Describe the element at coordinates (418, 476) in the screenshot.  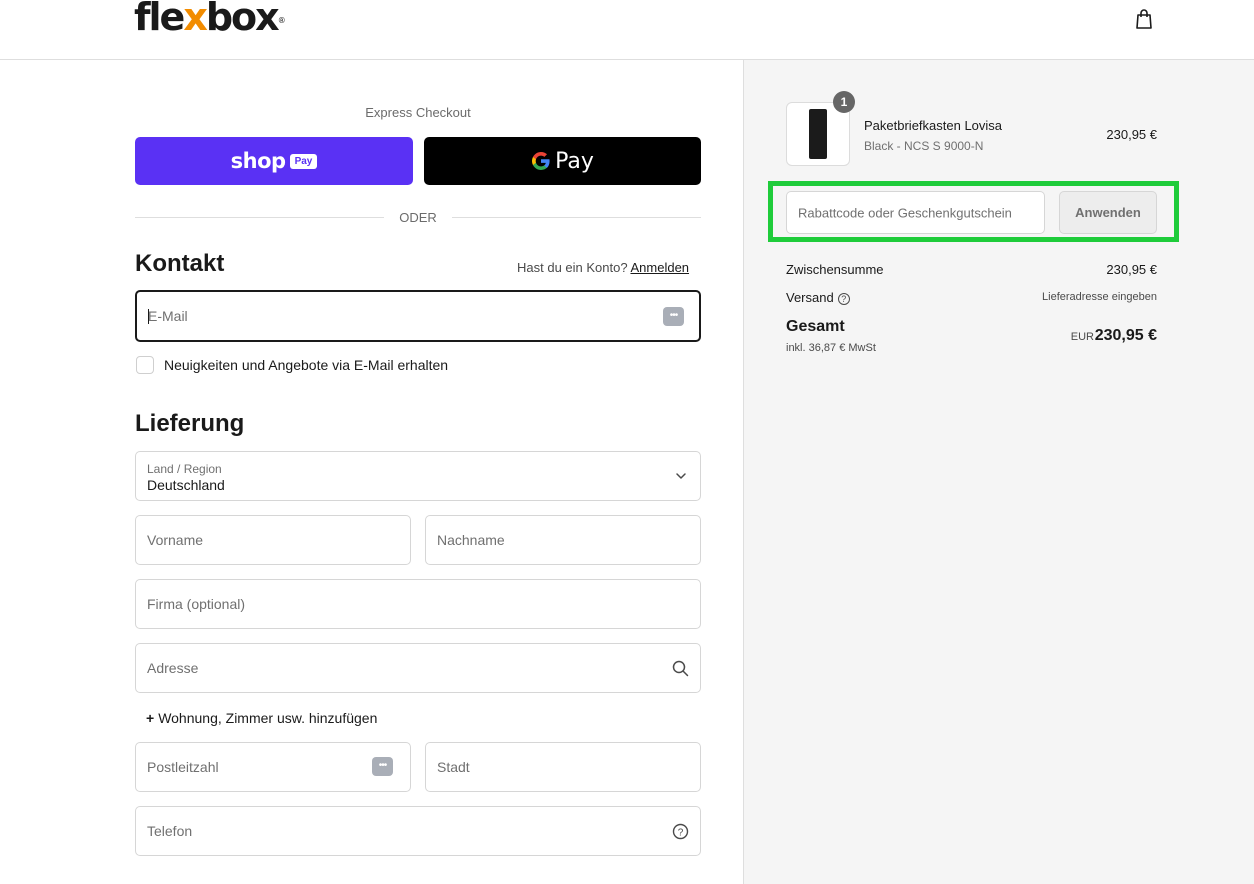
I see `country-select: Land / Region Deutschland` at that location.